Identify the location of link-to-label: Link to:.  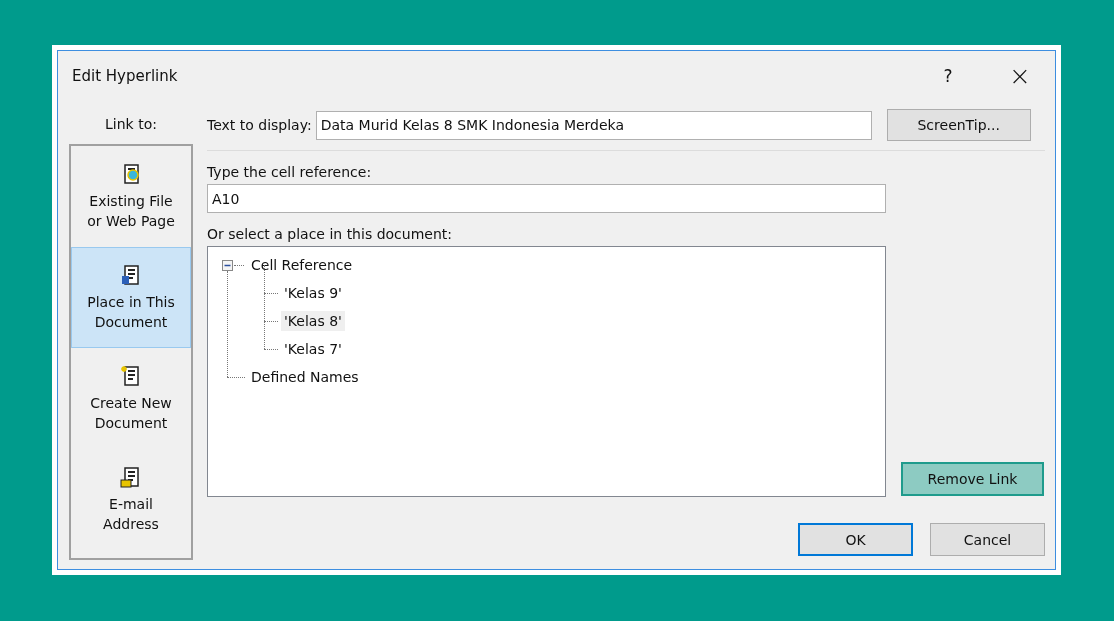
(131, 125).